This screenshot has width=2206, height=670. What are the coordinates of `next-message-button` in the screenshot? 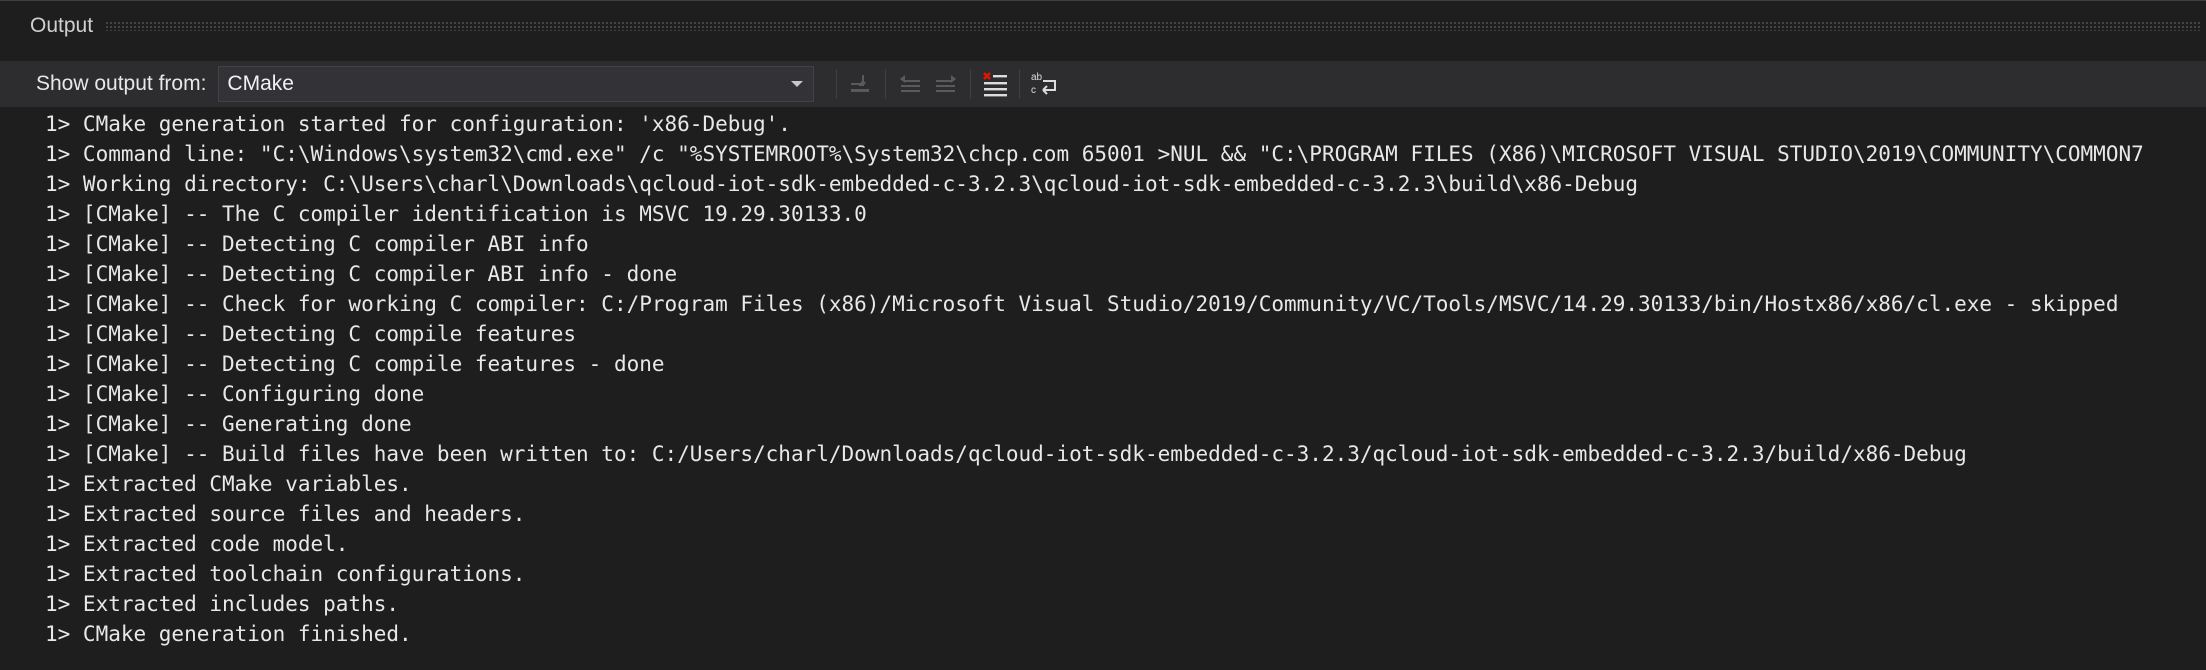 It's located at (946, 84).